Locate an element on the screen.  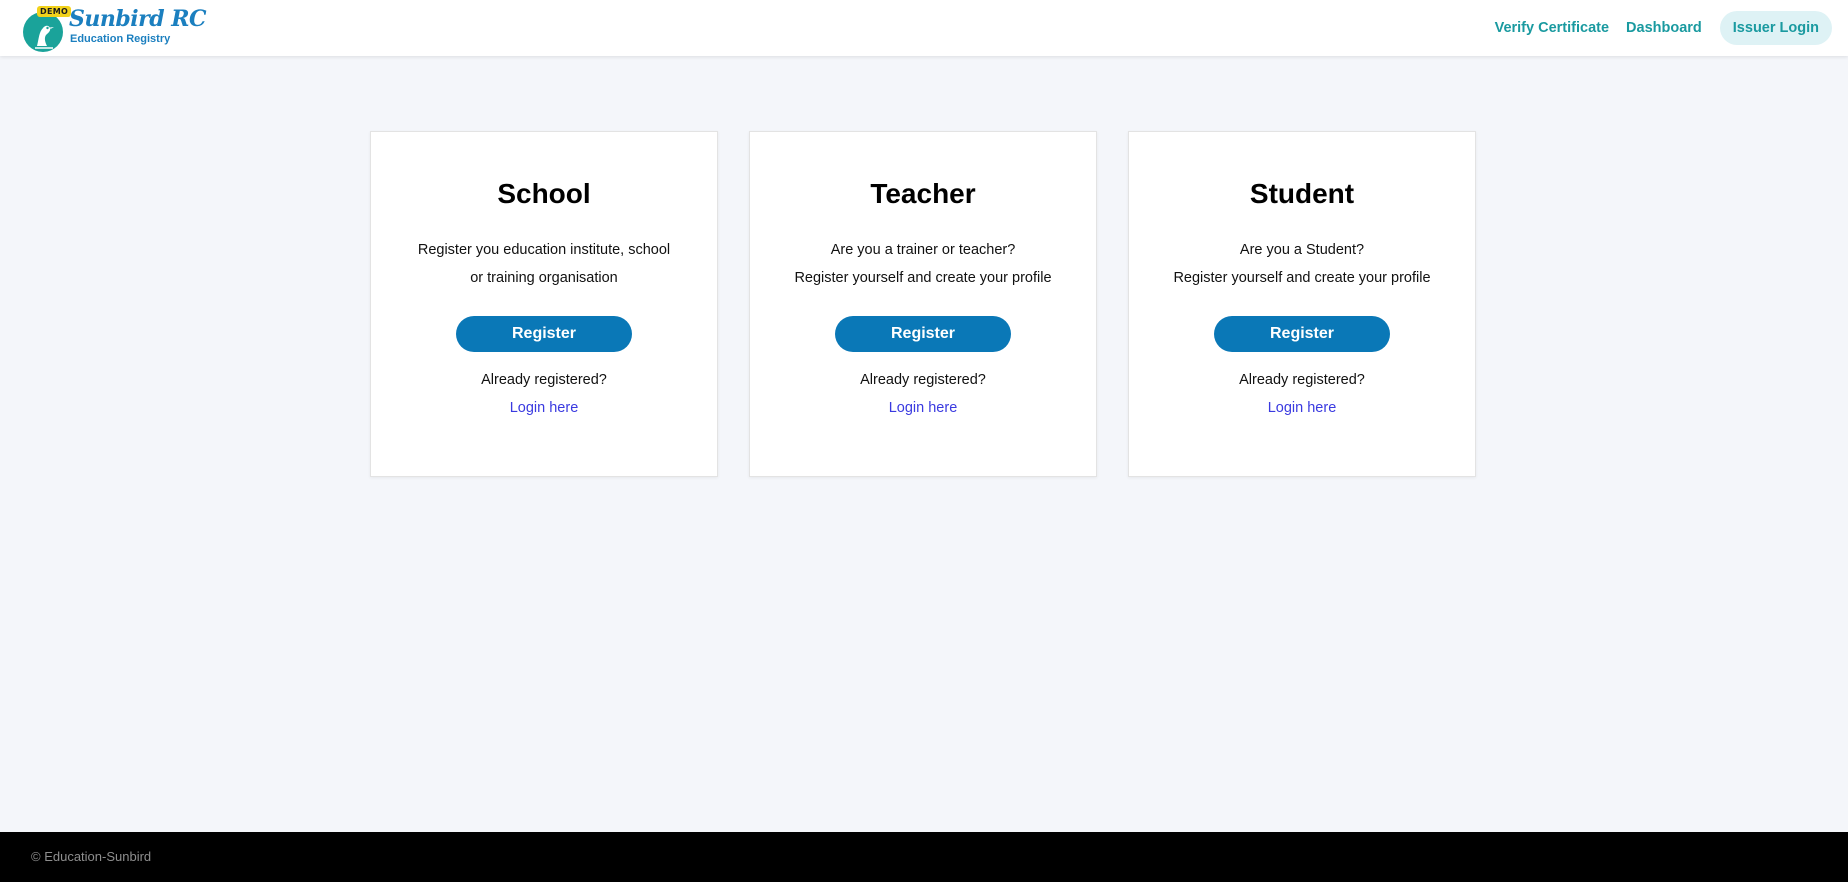
demo-badge: DEMO is located at coordinates (54, 11).